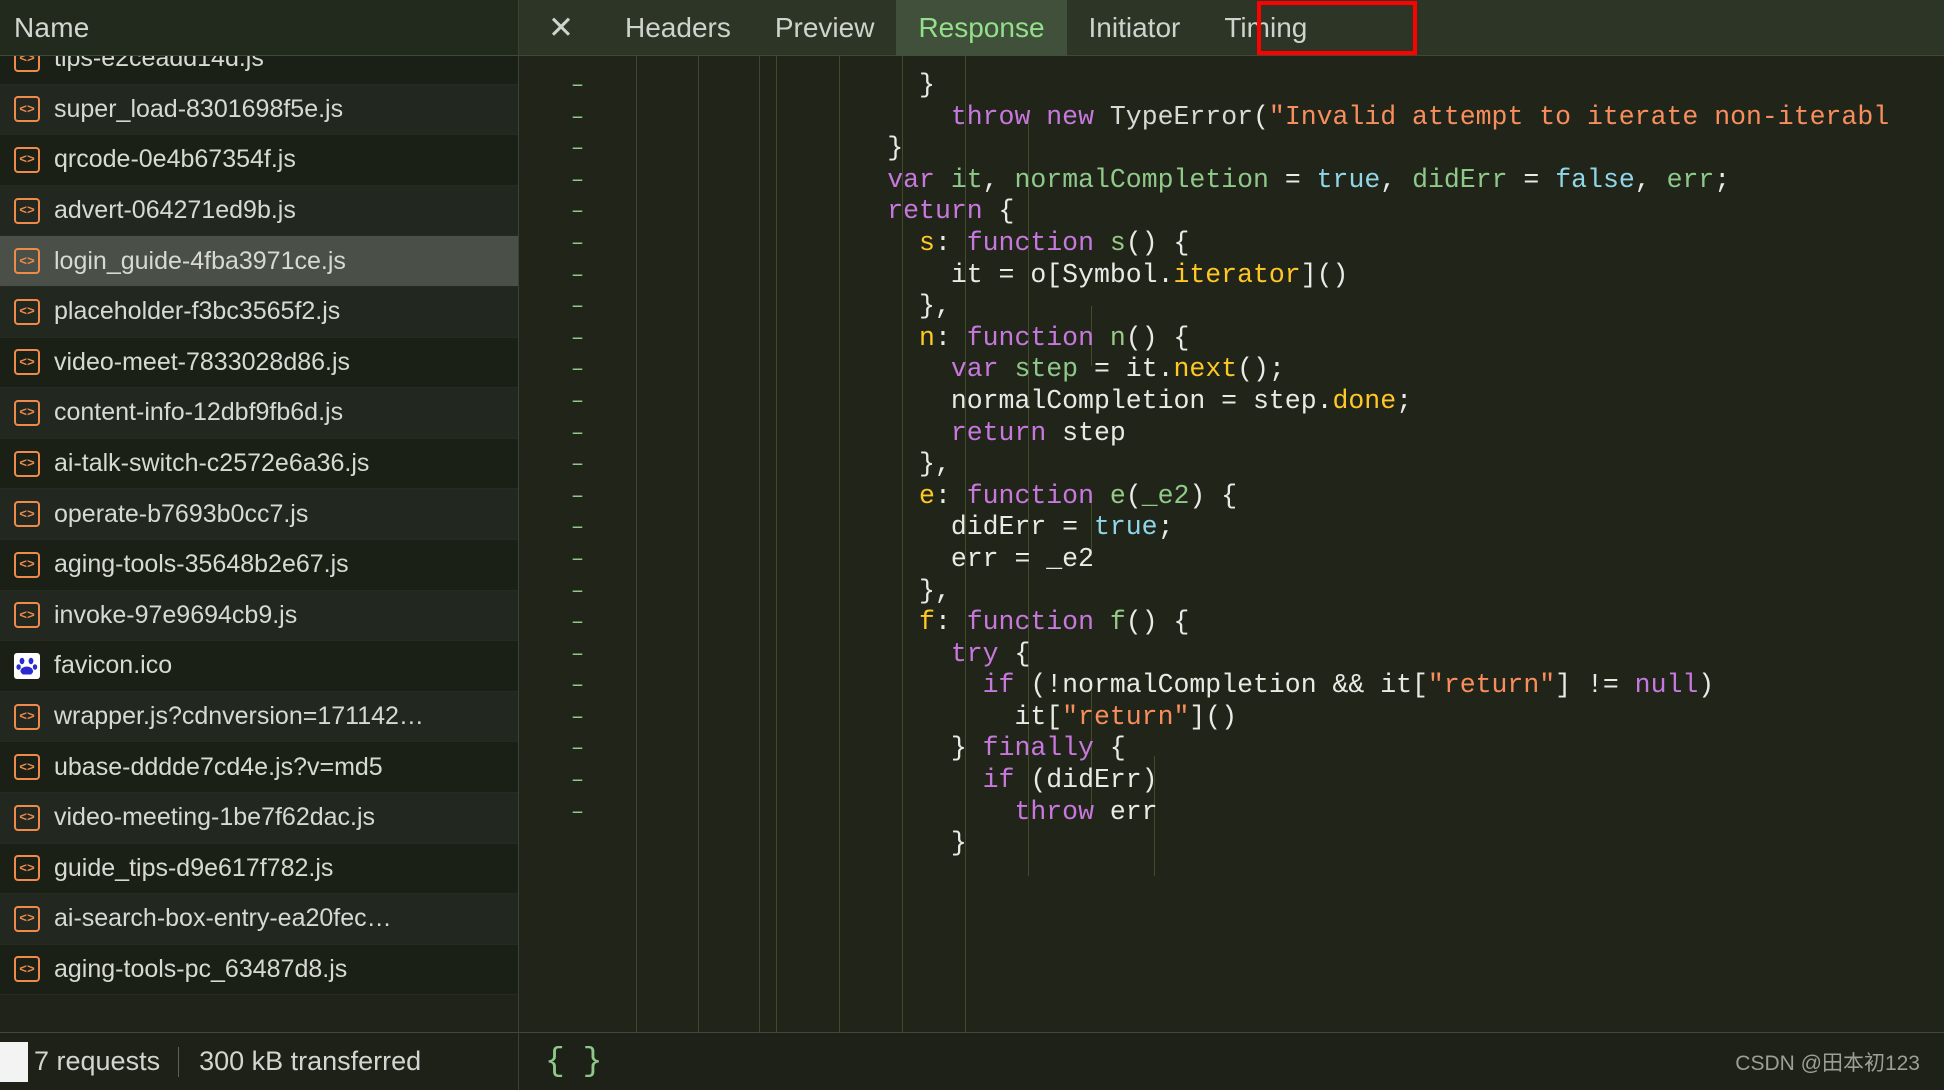 The image size is (1944, 1090). Describe the element at coordinates (1352, 497) in the screenshot. I see `code-line: e: function e(_e2) {` at that location.